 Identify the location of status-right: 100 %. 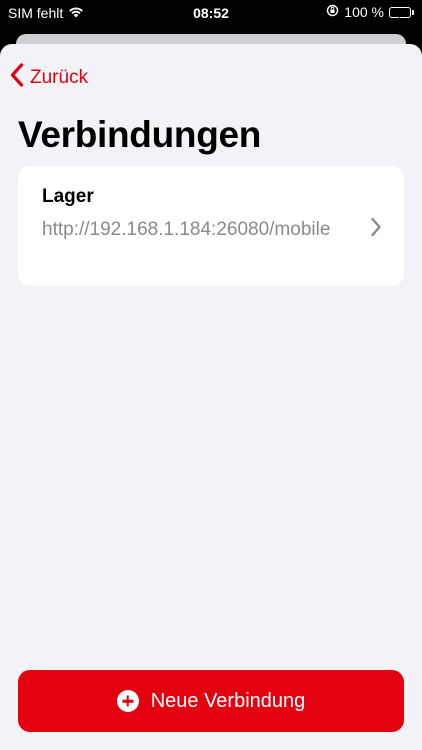
(370, 12).